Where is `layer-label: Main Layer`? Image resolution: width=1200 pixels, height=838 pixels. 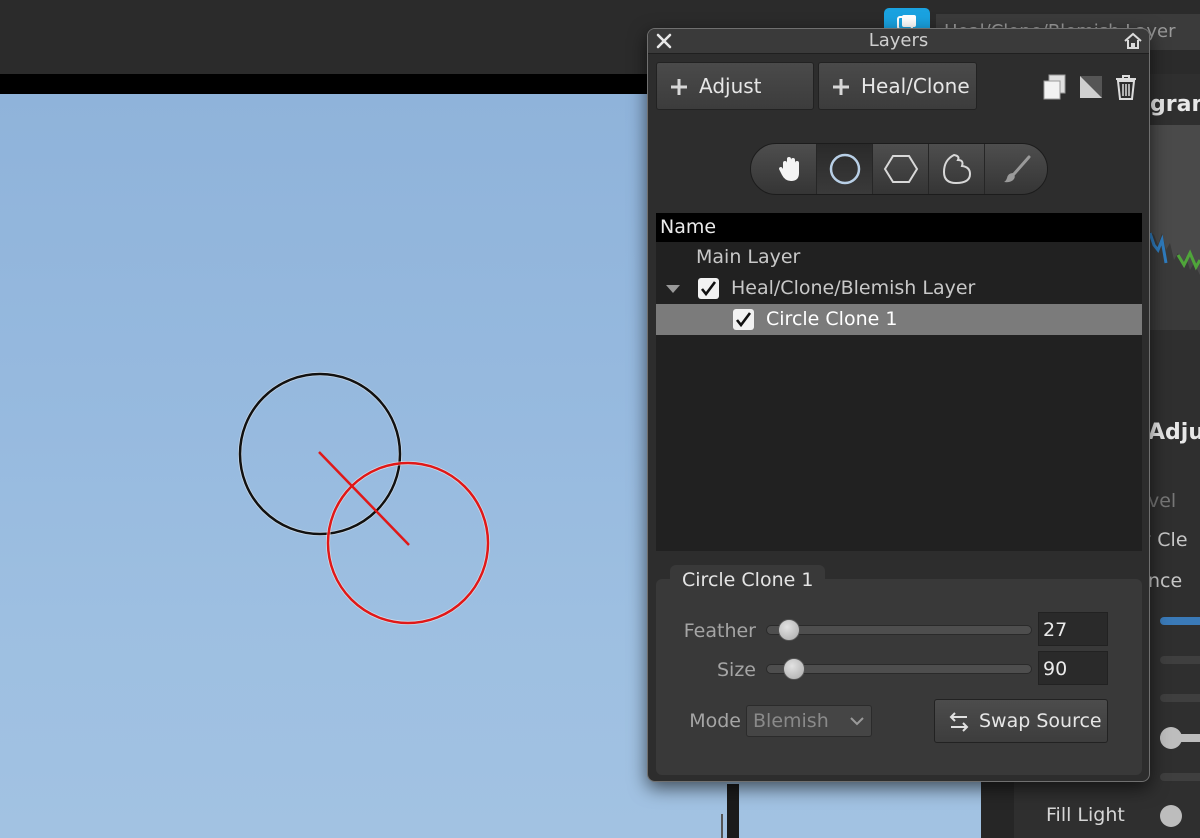
layer-label: Main Layer is located at coordinates (748, 257).